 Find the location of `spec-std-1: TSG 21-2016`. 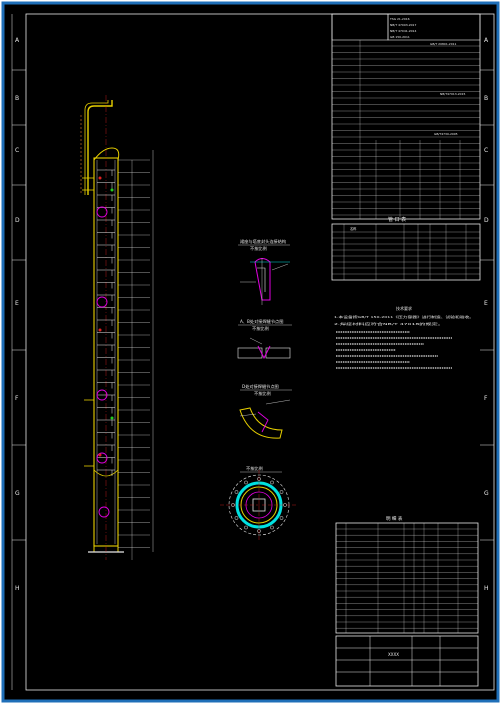

spec-std-1: TSG 21-2016 is located at coordinates (399, 19).